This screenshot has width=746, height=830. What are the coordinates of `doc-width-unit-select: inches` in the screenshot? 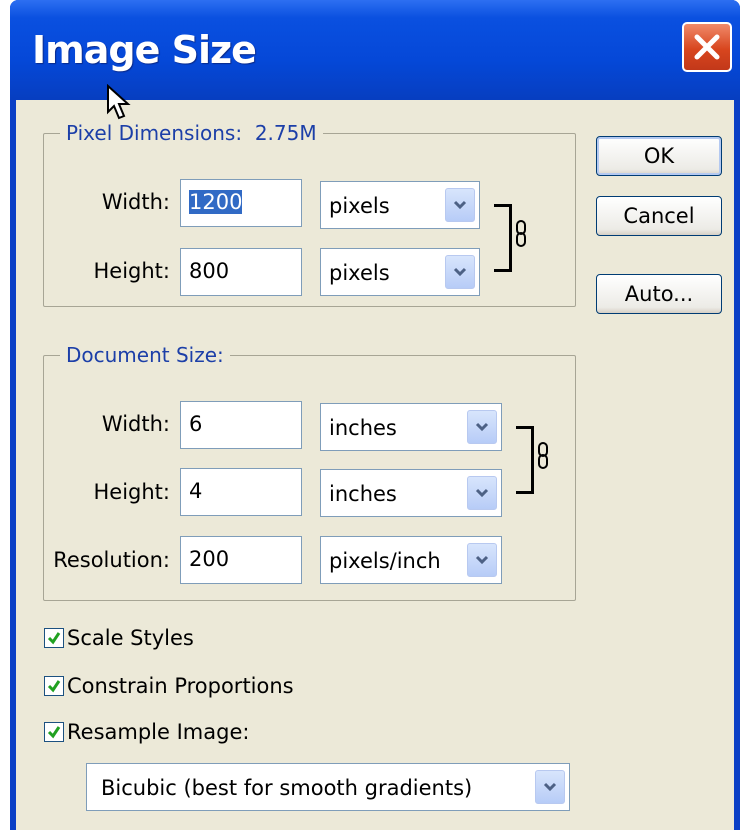 It's located at (411, 427).